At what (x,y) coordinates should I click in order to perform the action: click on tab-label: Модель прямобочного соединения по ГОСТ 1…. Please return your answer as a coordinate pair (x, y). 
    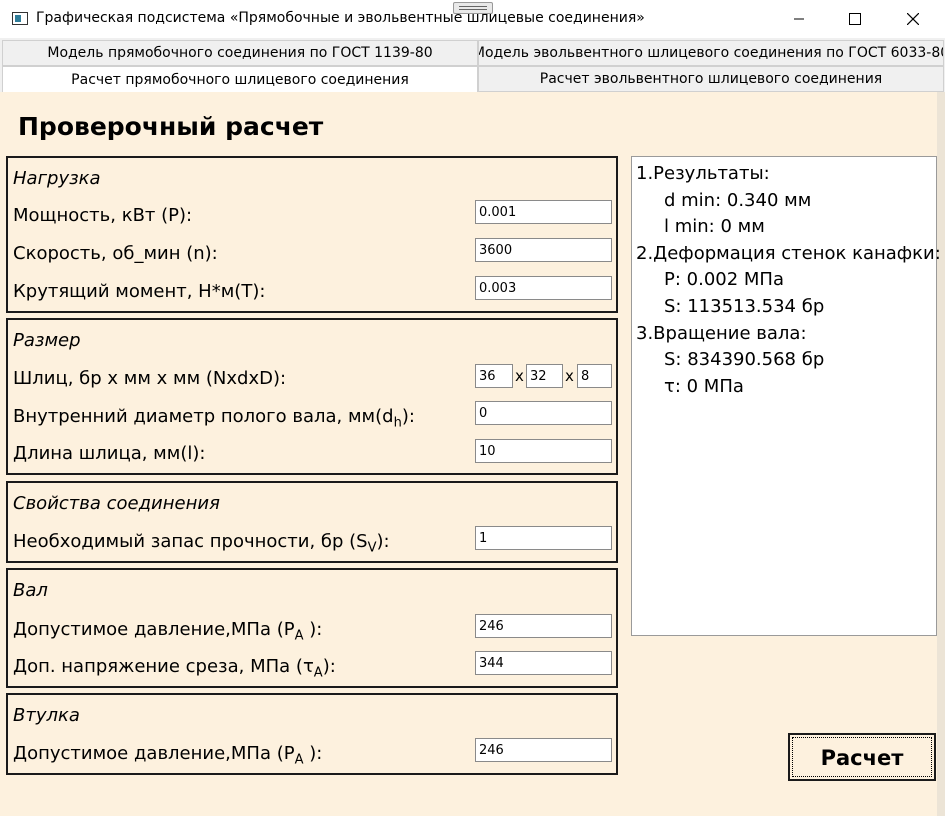
    Looking at the image, I should click on (240, 53).